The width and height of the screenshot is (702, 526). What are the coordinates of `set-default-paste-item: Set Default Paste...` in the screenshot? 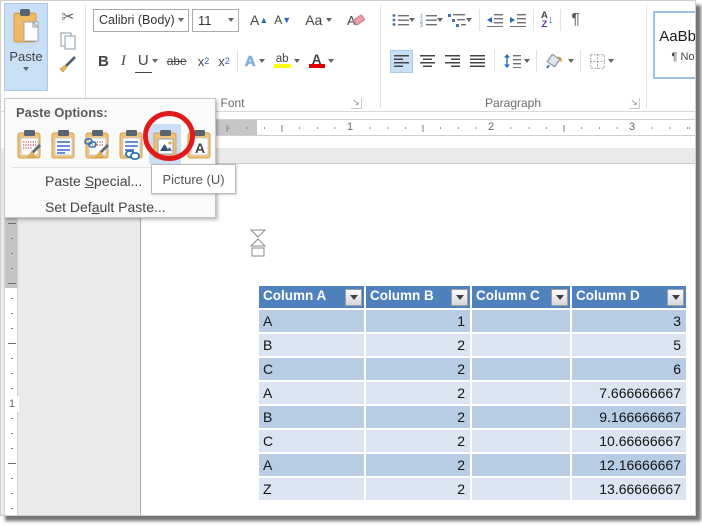 It's located at (110, 207).